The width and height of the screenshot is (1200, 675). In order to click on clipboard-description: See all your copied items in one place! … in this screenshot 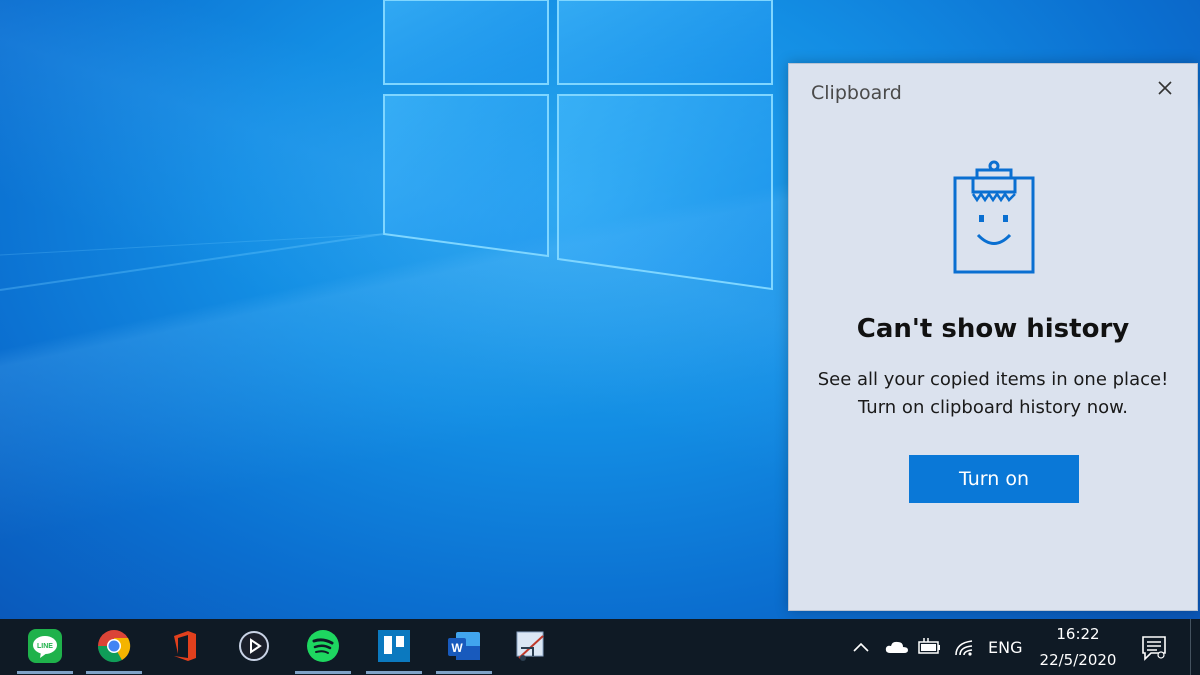, I will do `click(993, 394)`.